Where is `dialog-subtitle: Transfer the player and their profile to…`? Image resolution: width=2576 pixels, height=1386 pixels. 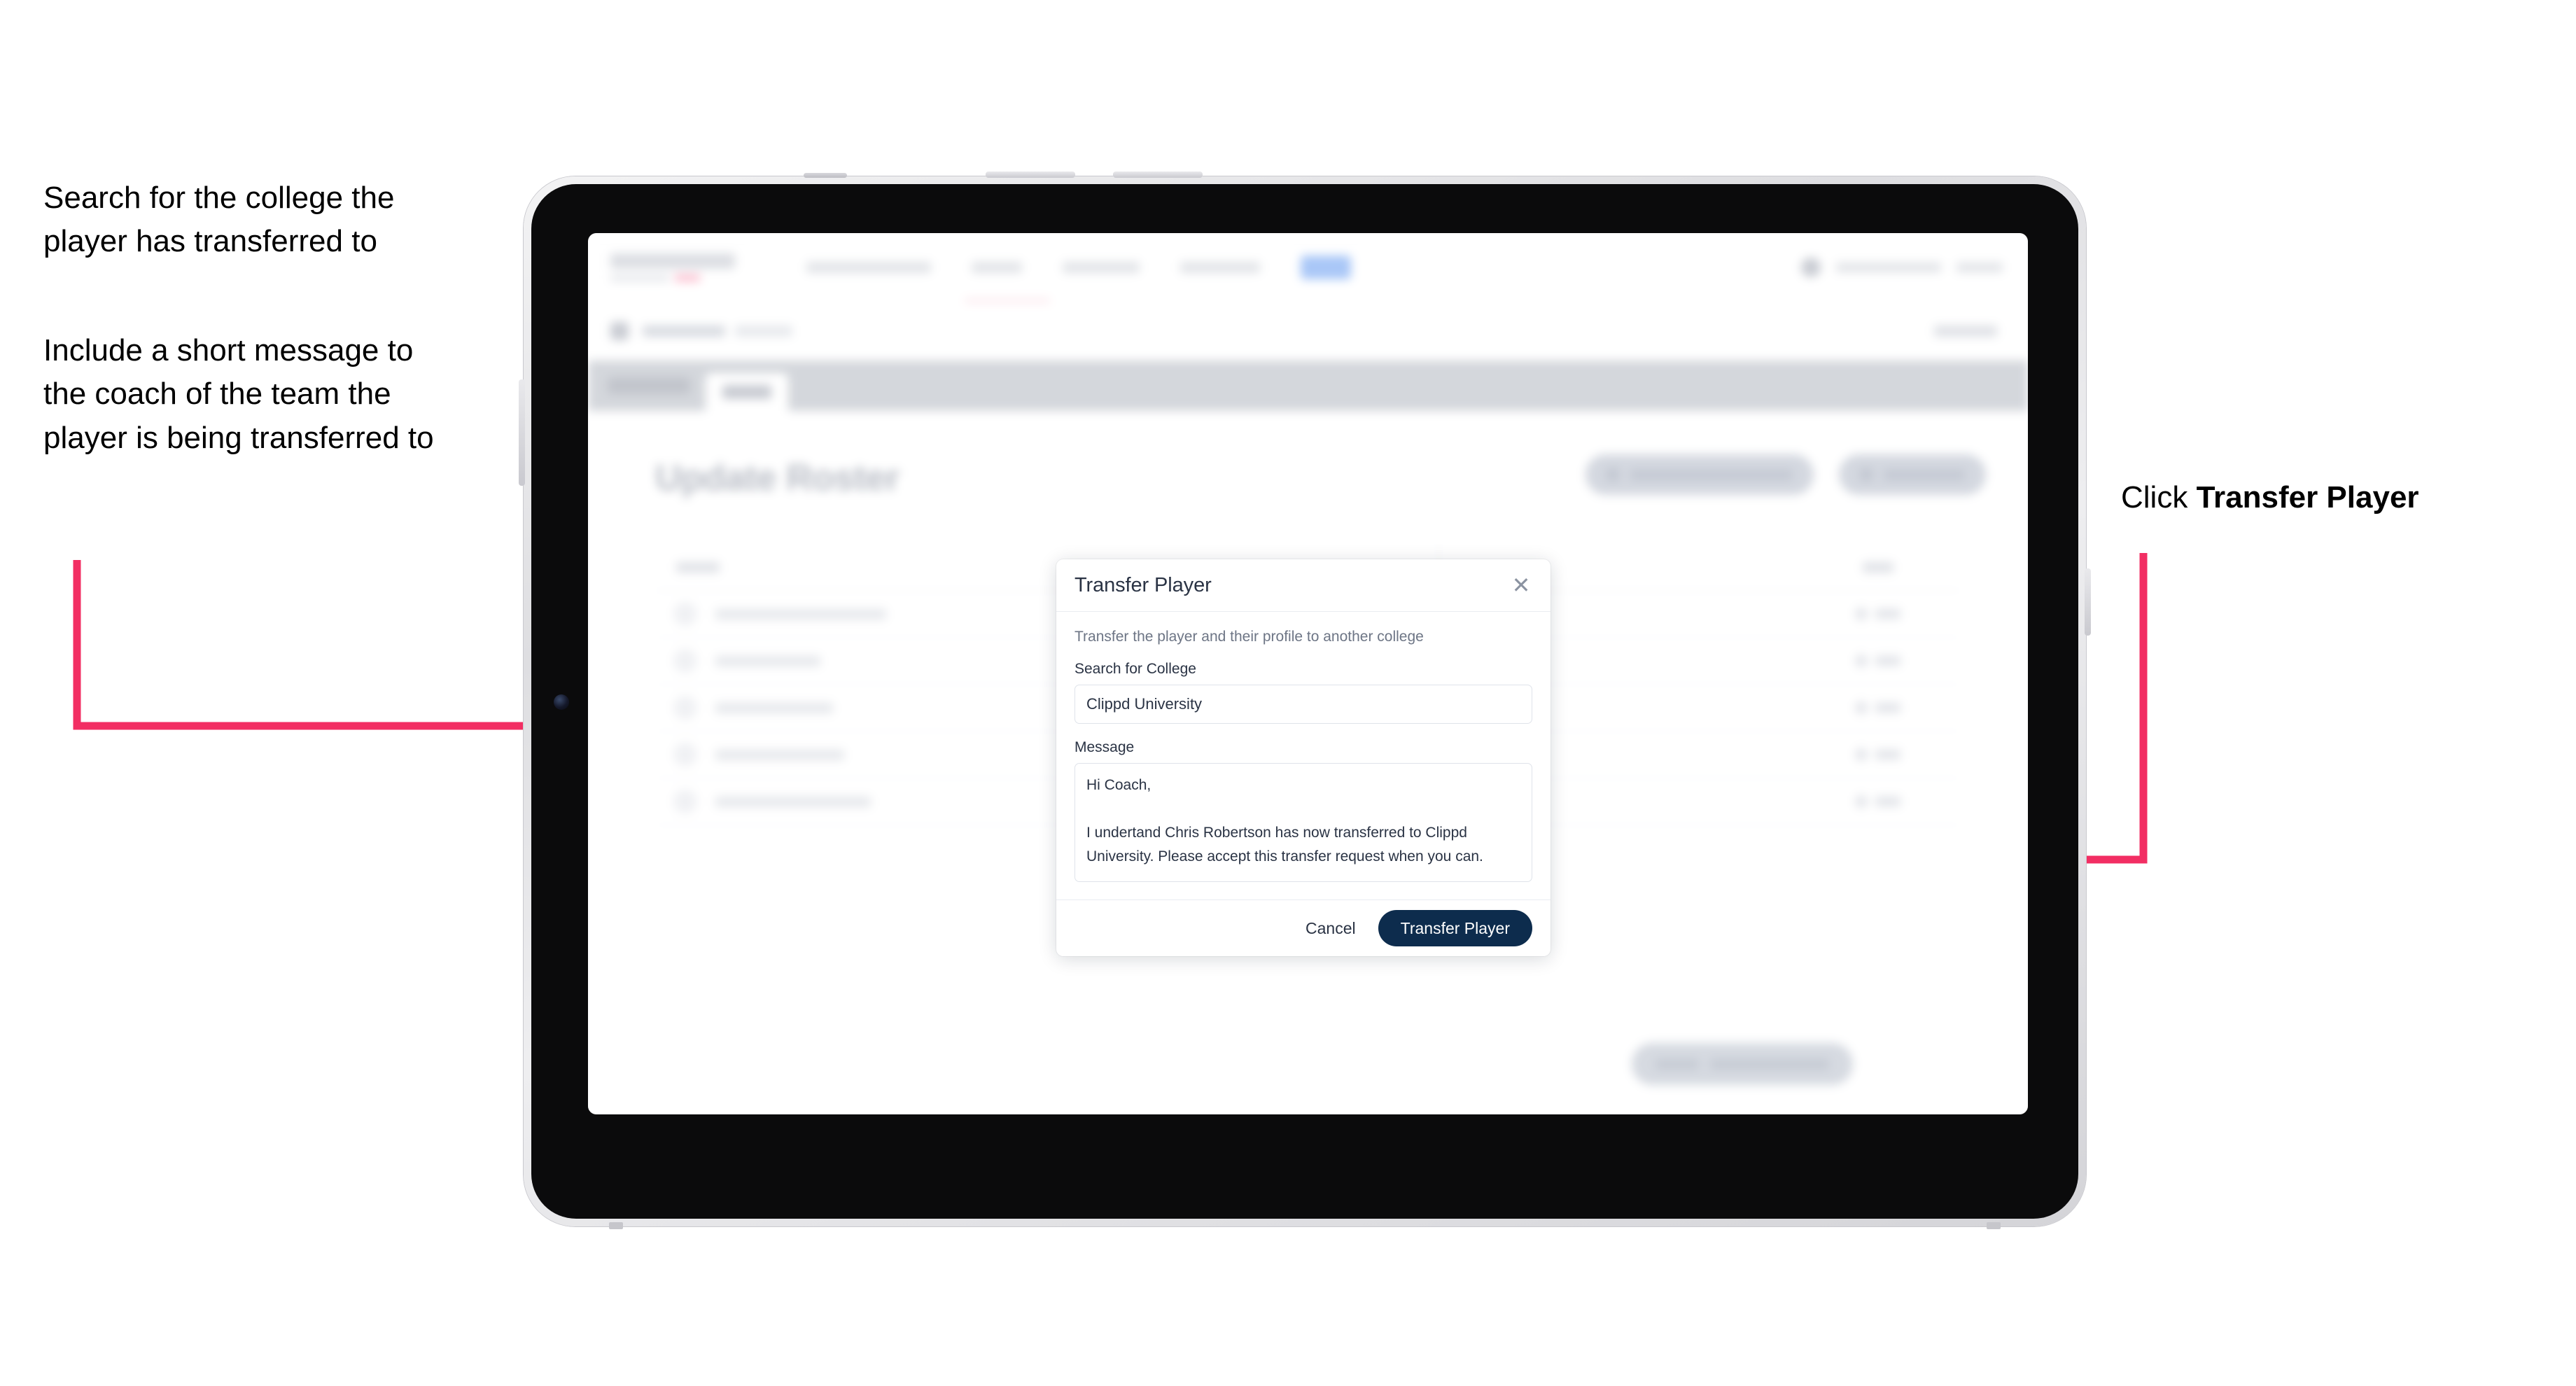 dialog-subtitle: Transfer the player and their profile to… is located at coordinates (1249, 637).